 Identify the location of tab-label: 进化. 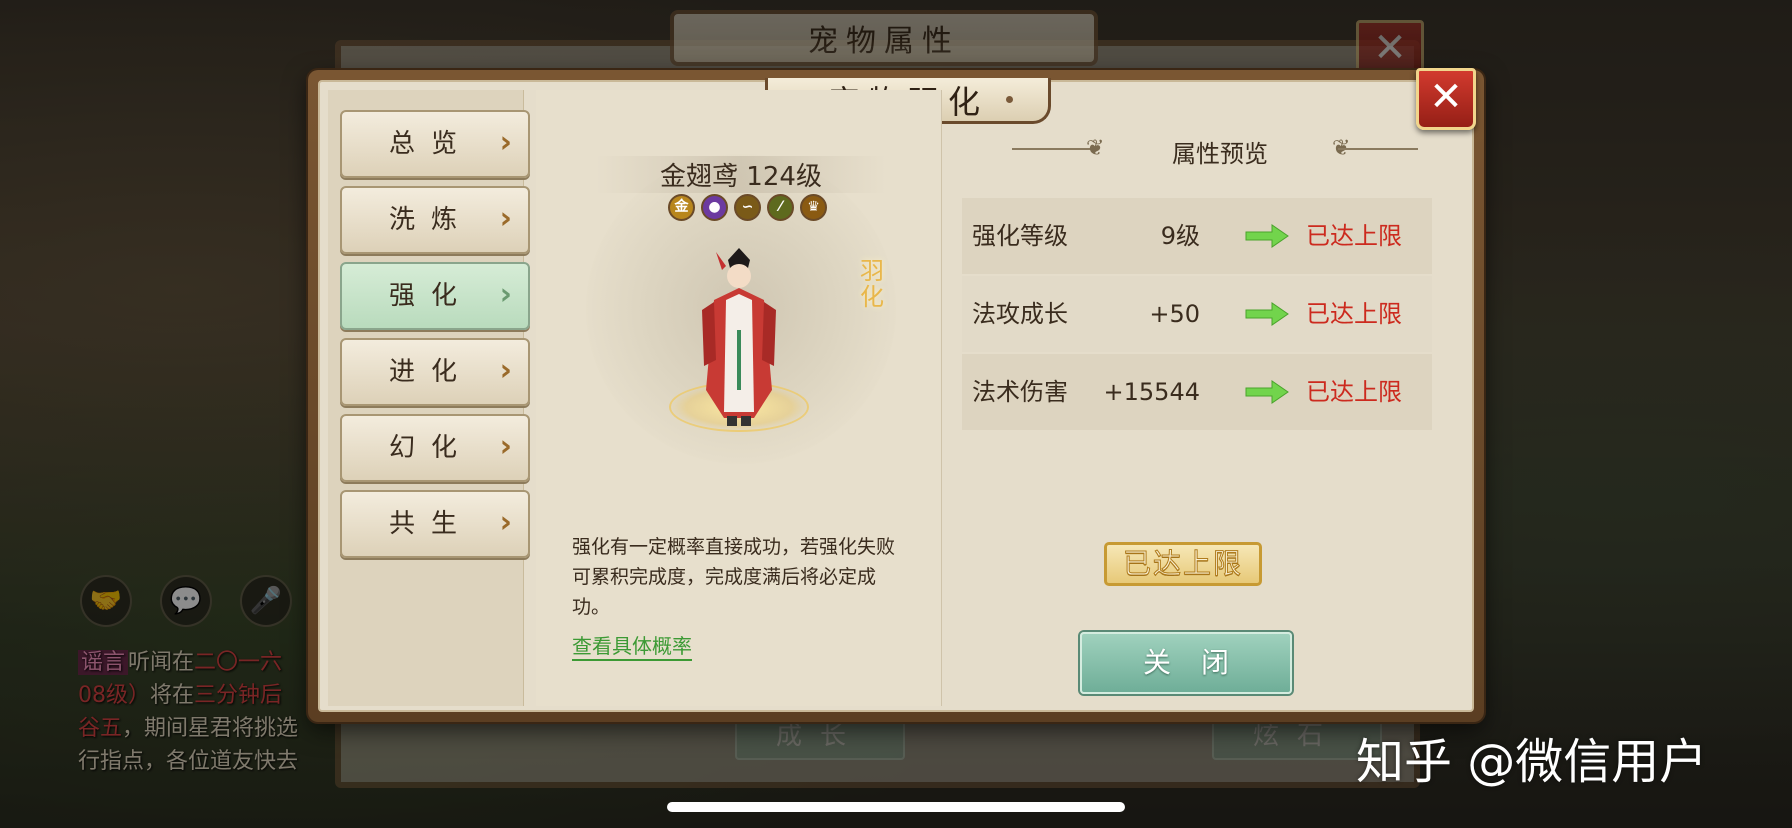
(430, 372).